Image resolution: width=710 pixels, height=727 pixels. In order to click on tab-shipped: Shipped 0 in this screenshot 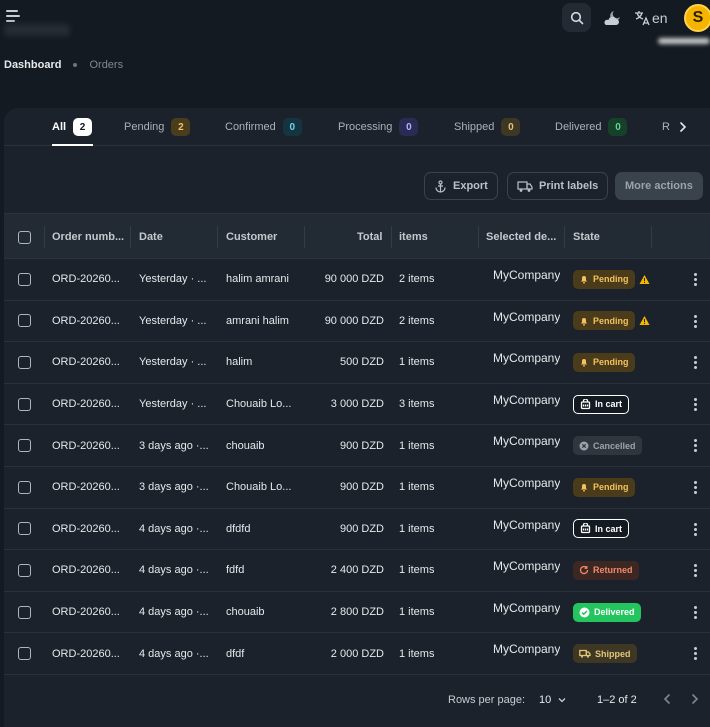, I will do `click(487, 127)`.